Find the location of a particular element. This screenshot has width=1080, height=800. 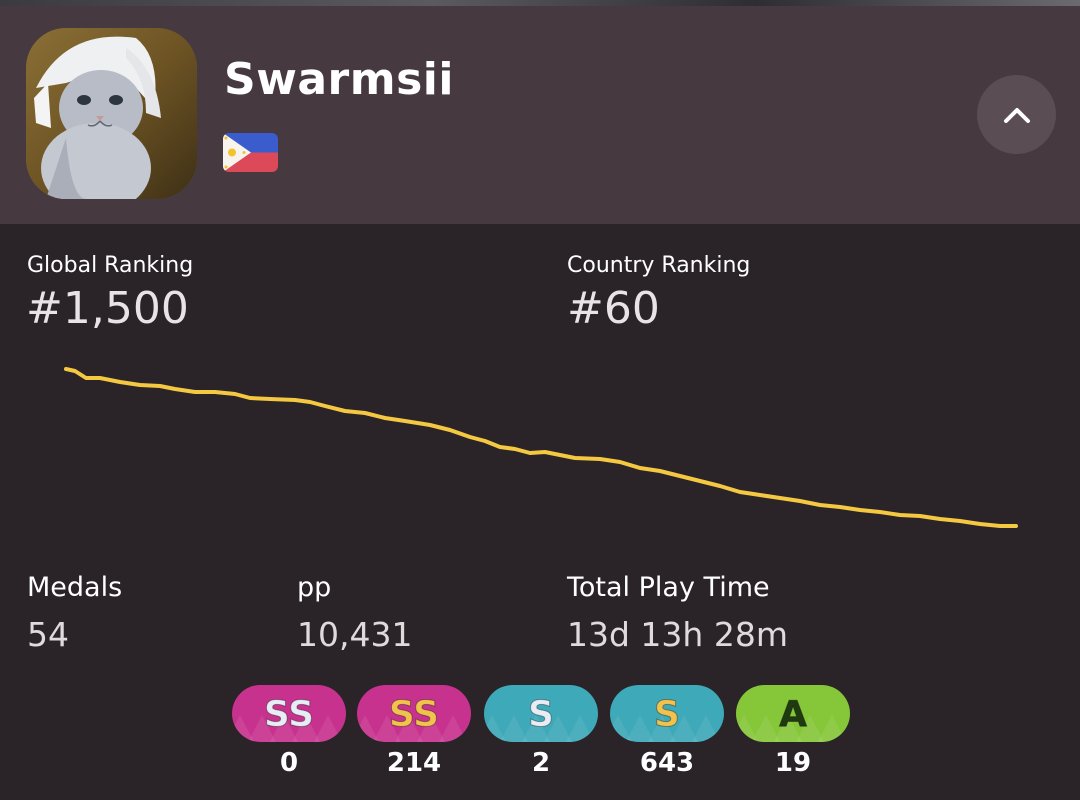

country-ranking-value: #60 is located at coordinates (613, 308).